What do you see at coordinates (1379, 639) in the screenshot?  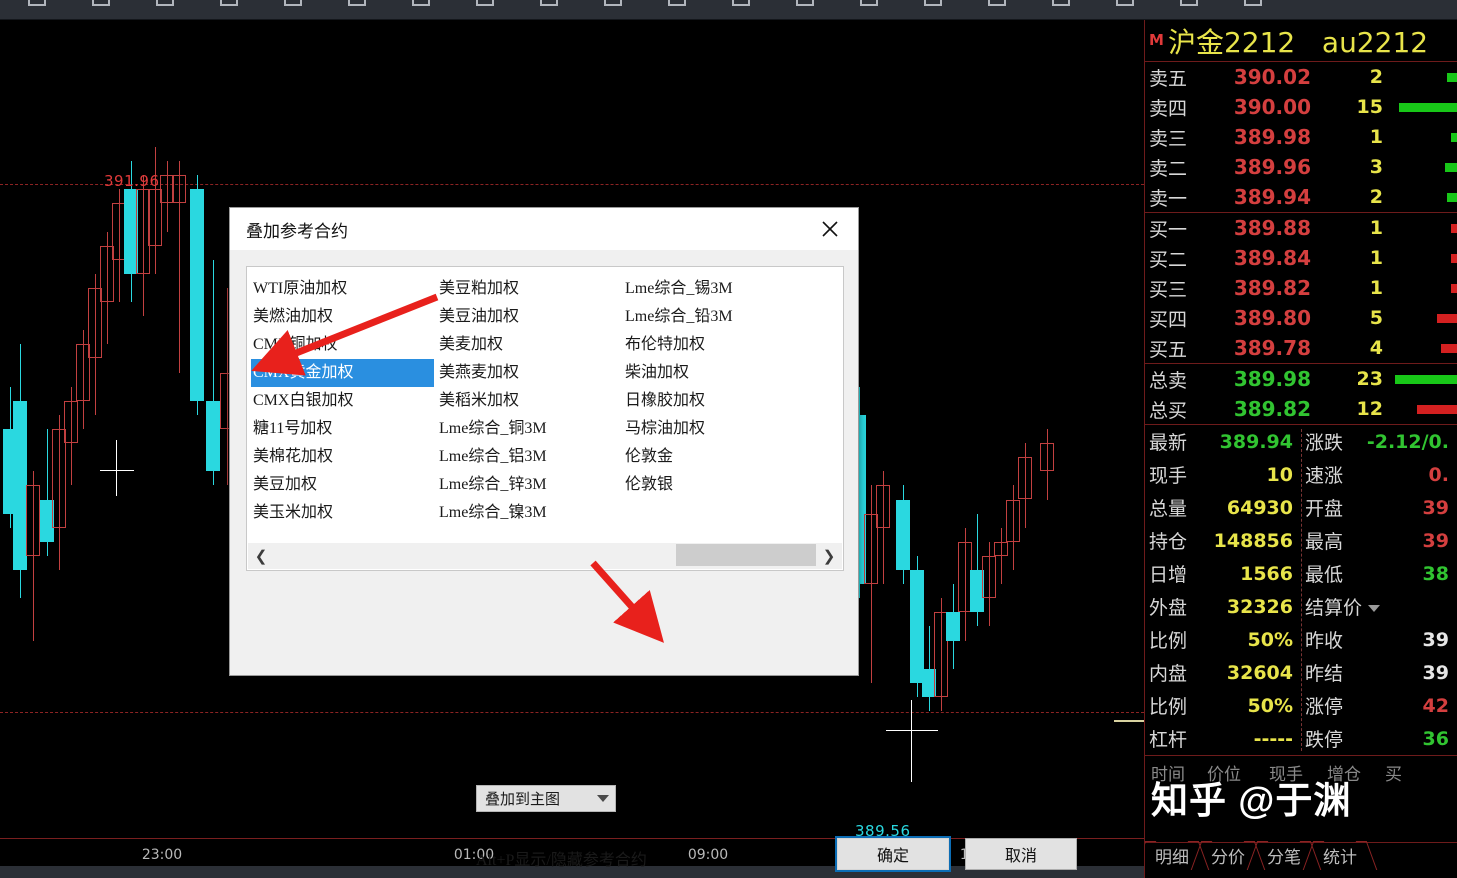 I see `quote-cell-right: 昨收 39` at bounding box center [1379, 639].